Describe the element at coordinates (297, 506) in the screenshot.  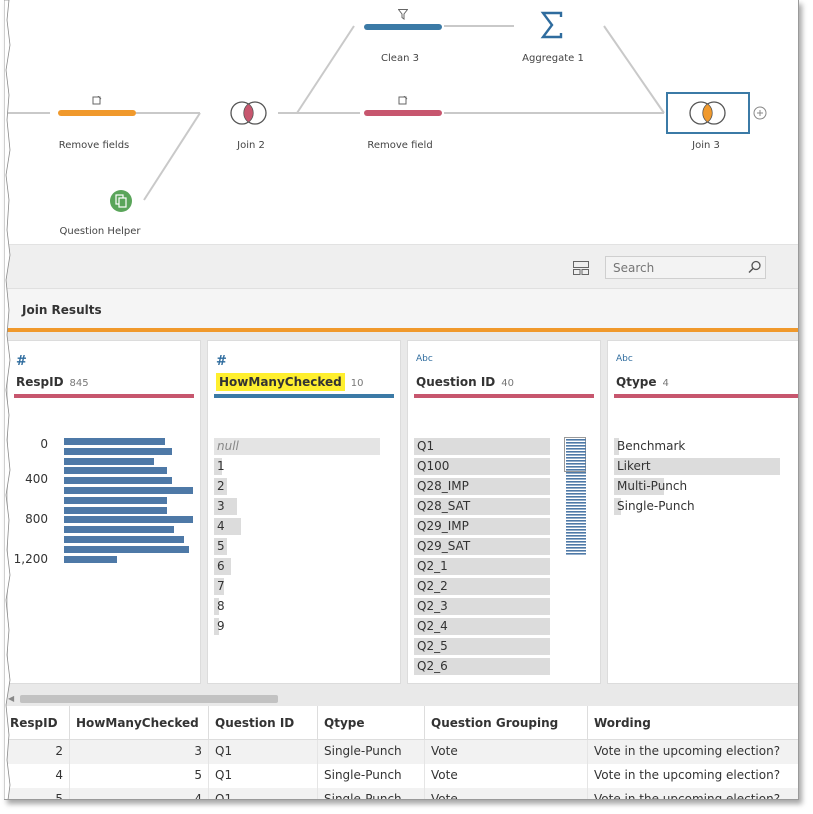
I see `value-bar: 3` at that location.